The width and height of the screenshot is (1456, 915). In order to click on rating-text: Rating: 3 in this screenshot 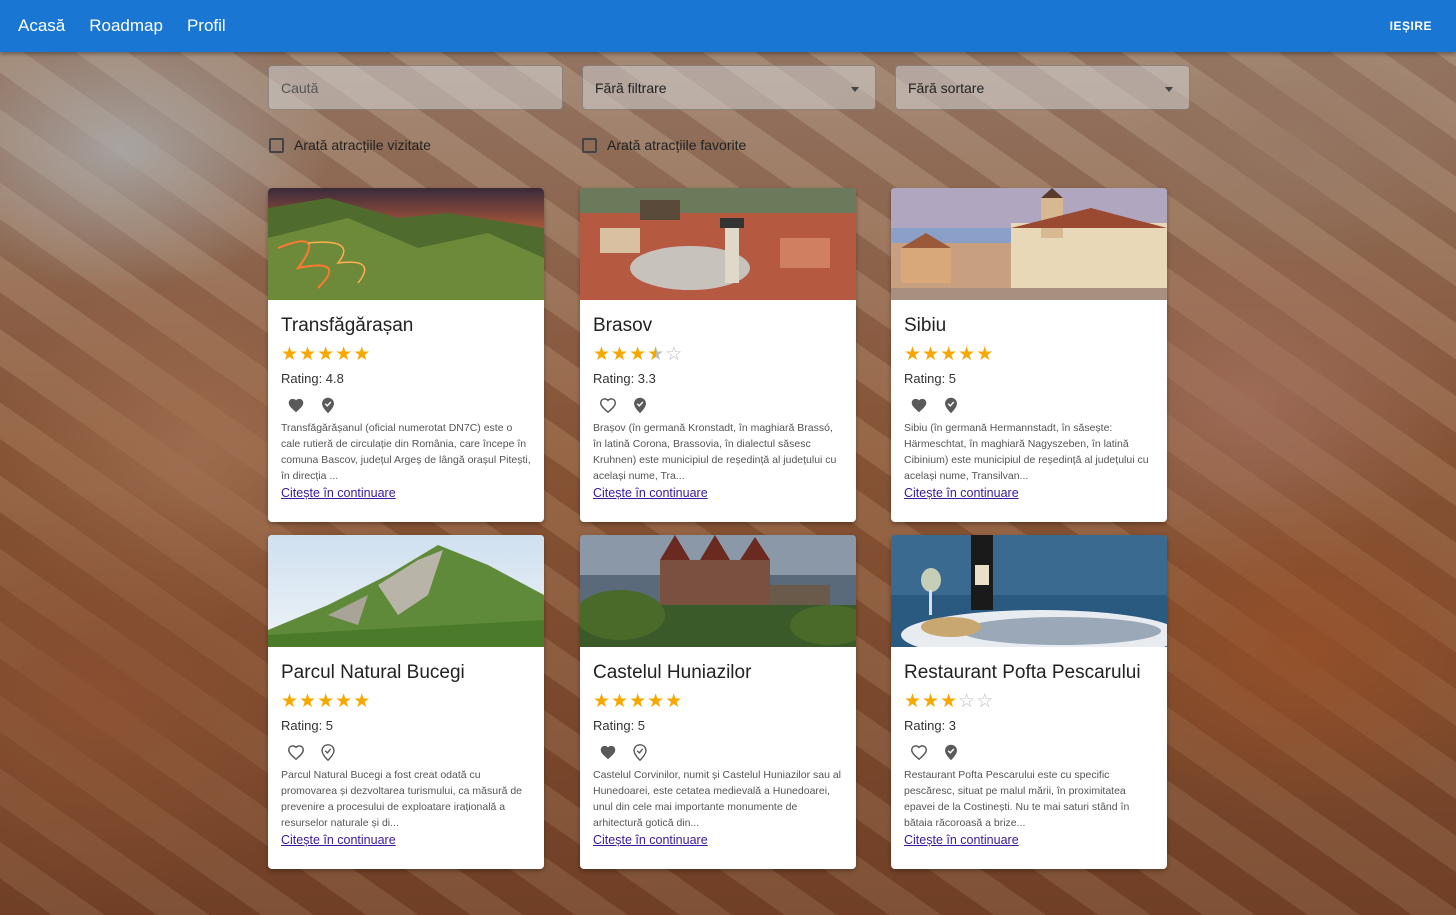, I will do `click(930, 725)`.